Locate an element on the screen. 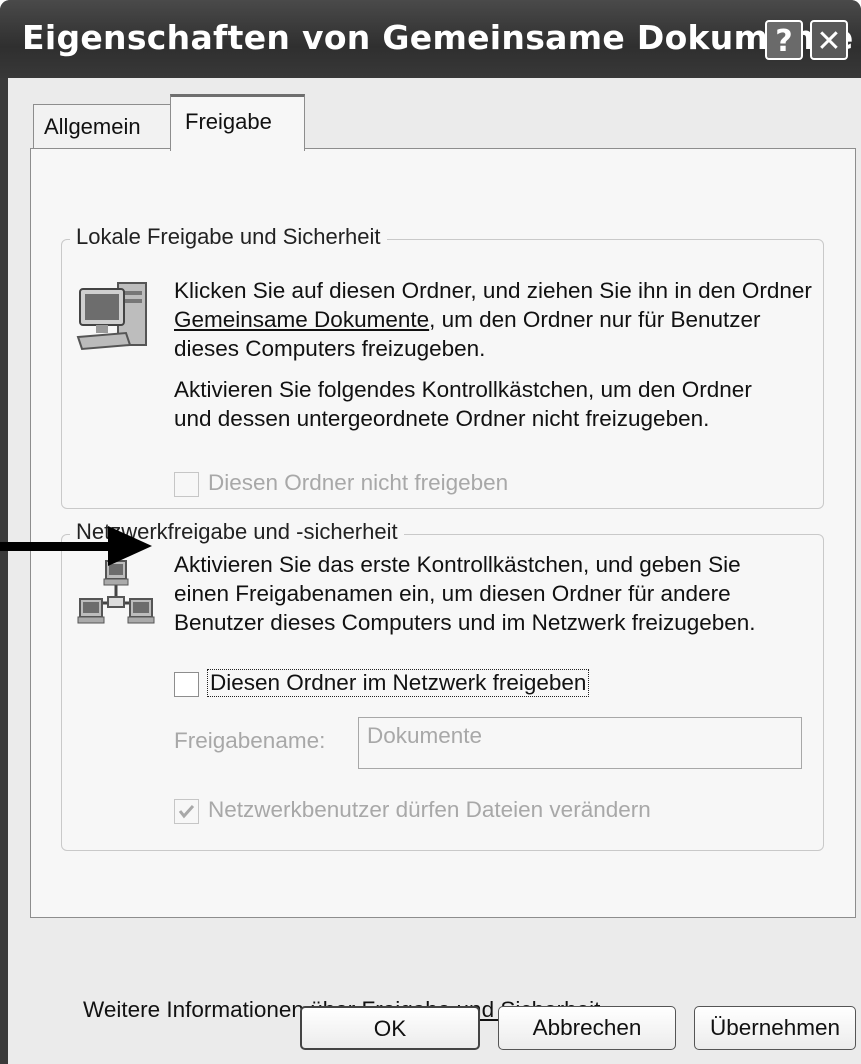 The height and width of the screenshot is (1064, 861). share-network-checkbox-label: Diesen Ordner im Netzwerk freigeben is located at coordinates (398, 683).